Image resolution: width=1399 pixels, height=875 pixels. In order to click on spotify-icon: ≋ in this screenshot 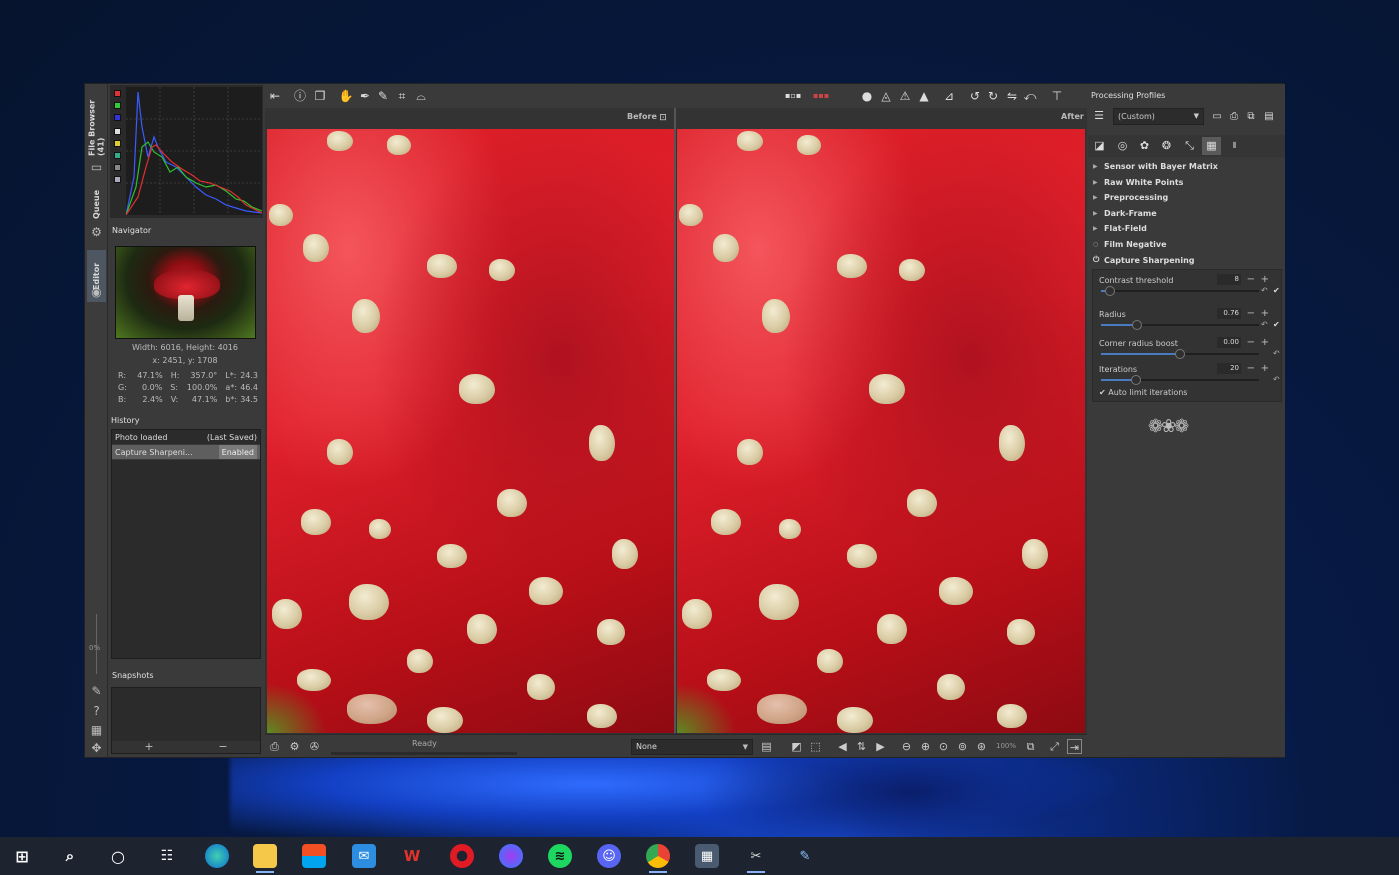, I will do `click(560, 856)`.